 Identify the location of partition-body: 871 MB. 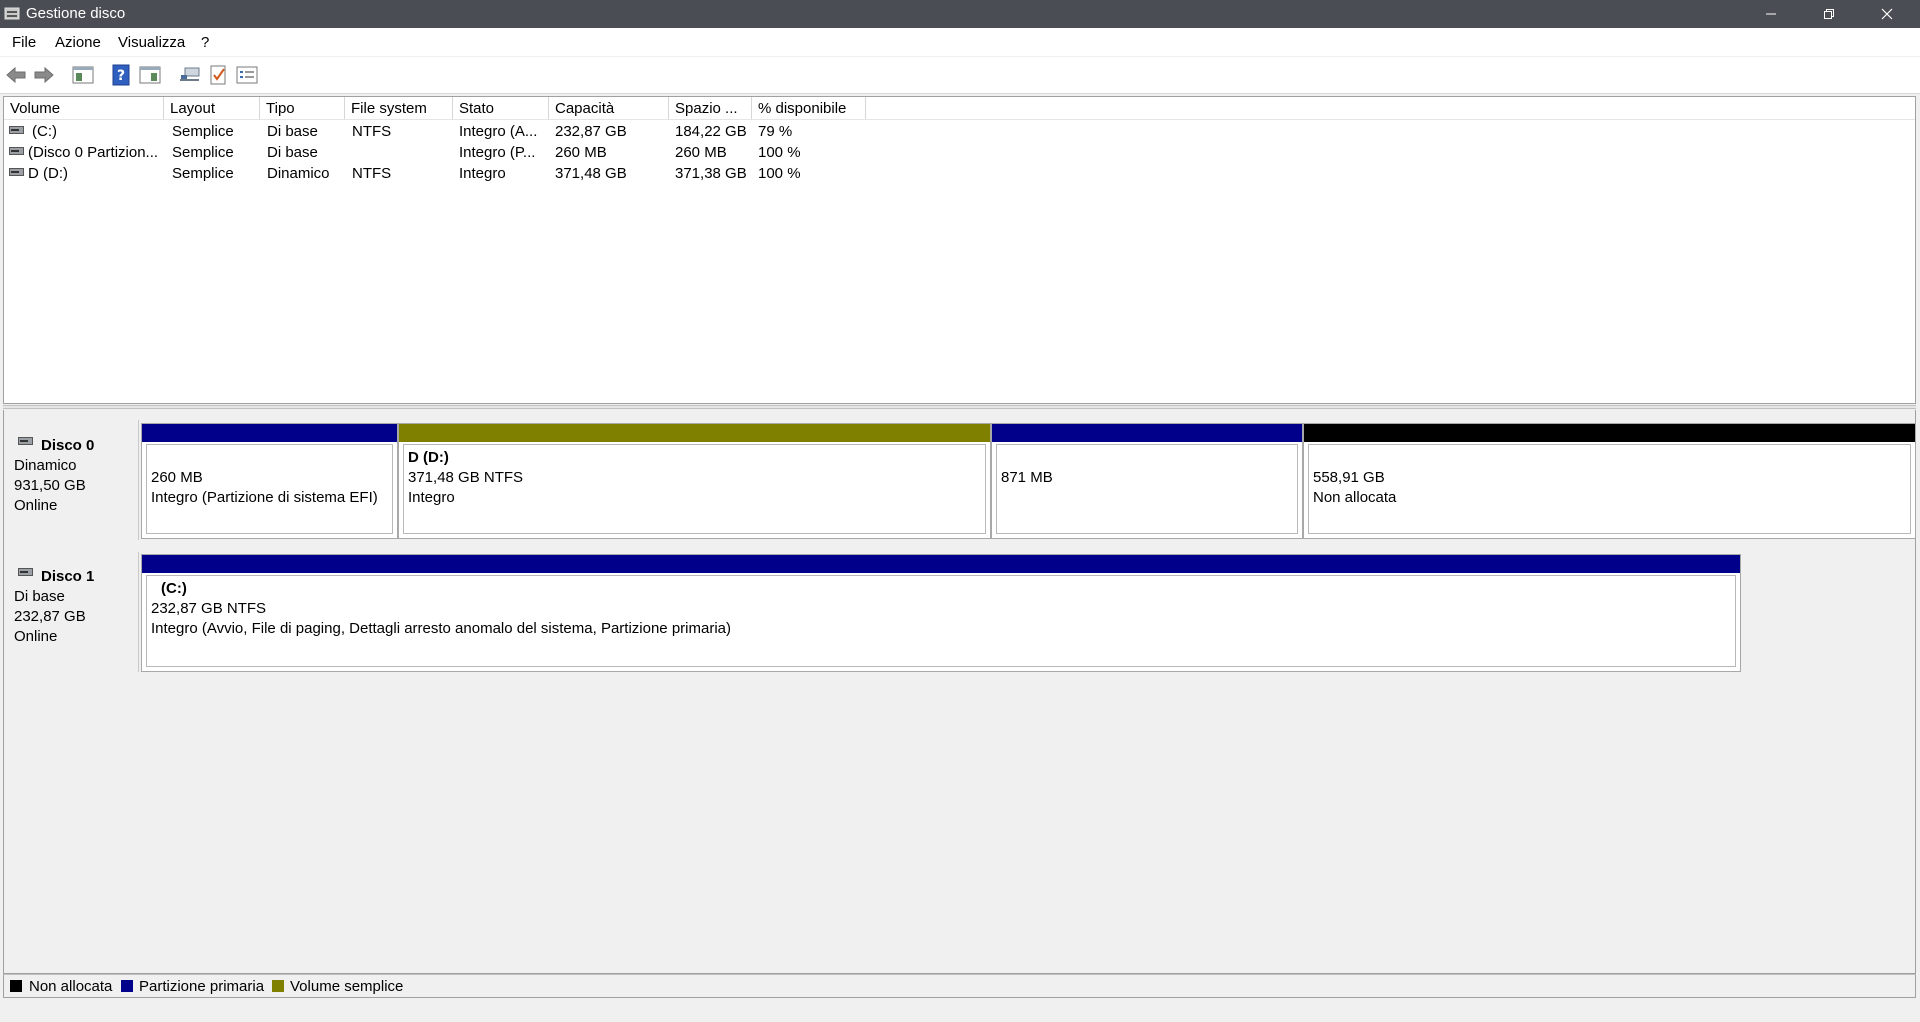
(1147, 489).